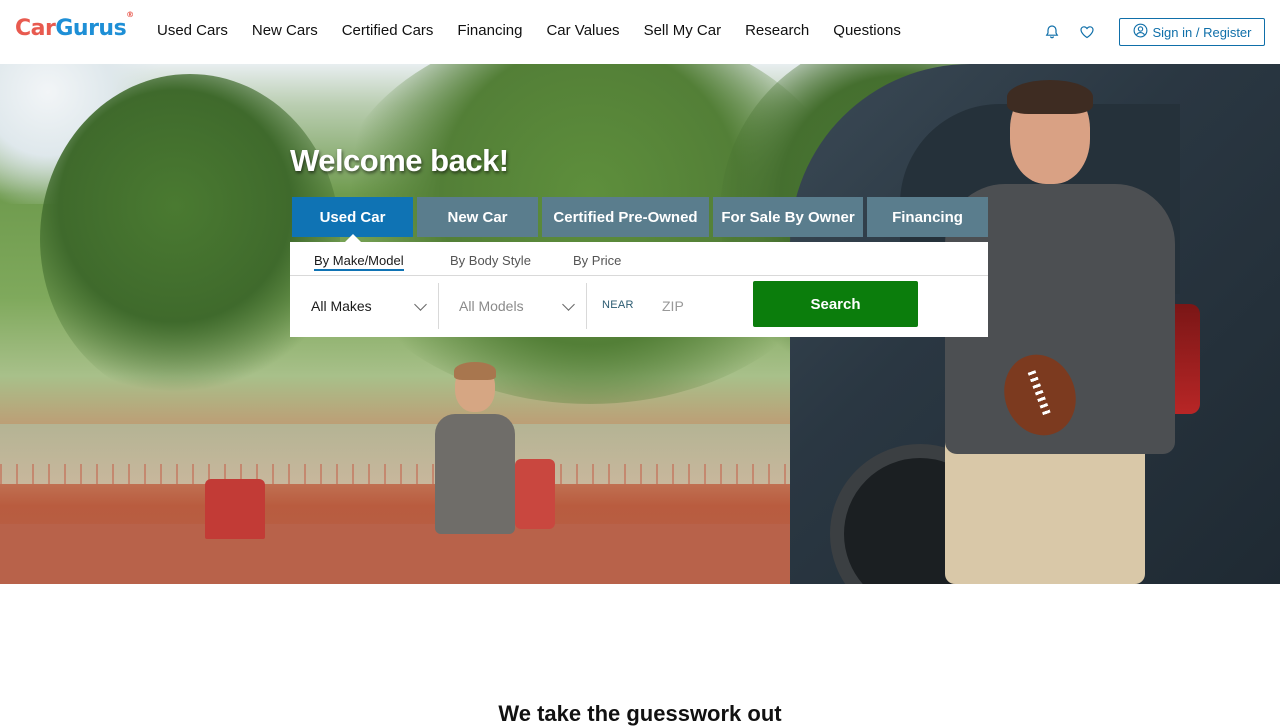 The height and width of the screenshot is (727, 1280). What do you see at coordinates (835, 304) in the screenshot?
I see `search-button: Search` at bounding box center [835, 304].